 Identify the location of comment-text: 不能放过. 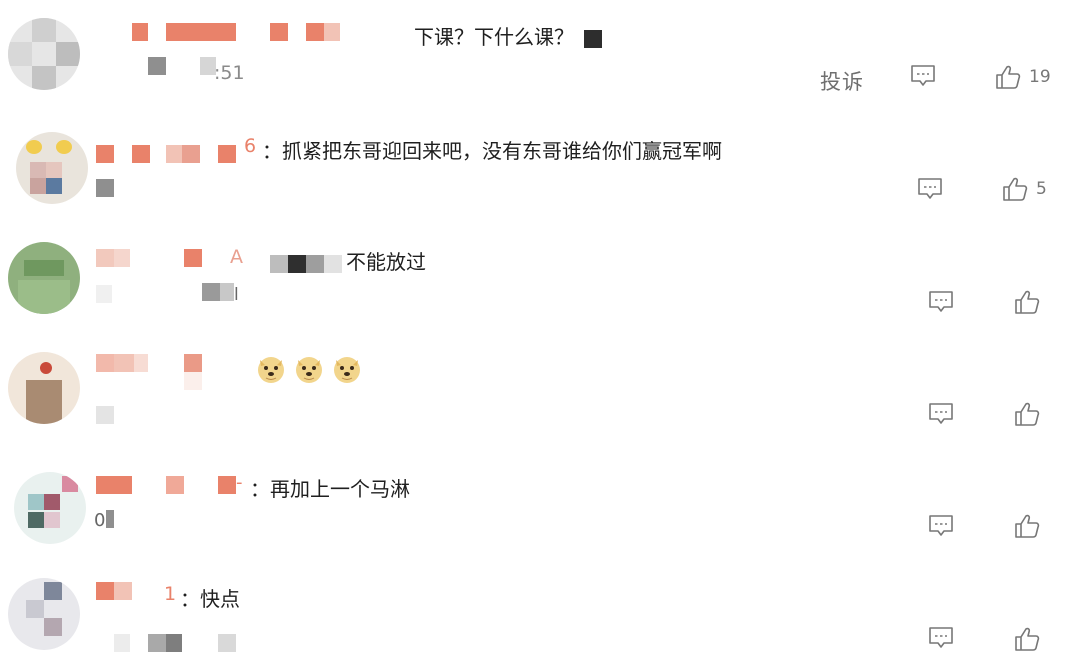
(348, 260).